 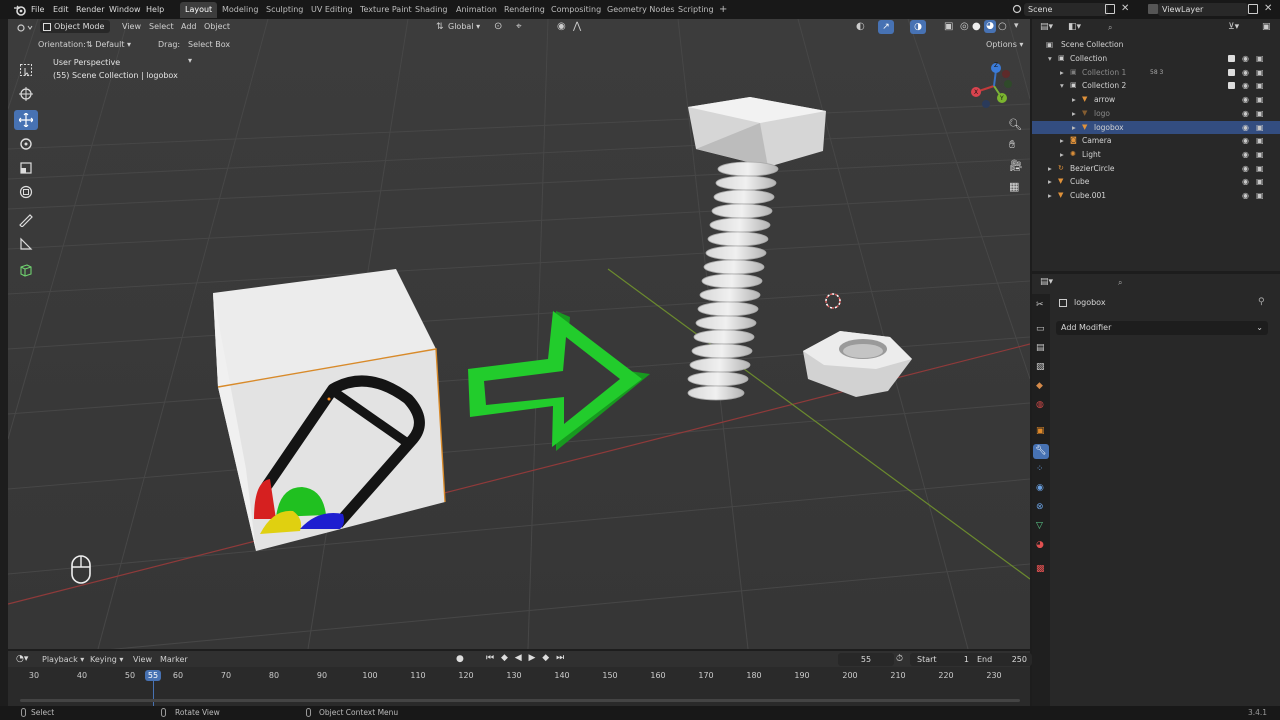 I want to click on menu-edit: Edit, so click(x=61, y=9).